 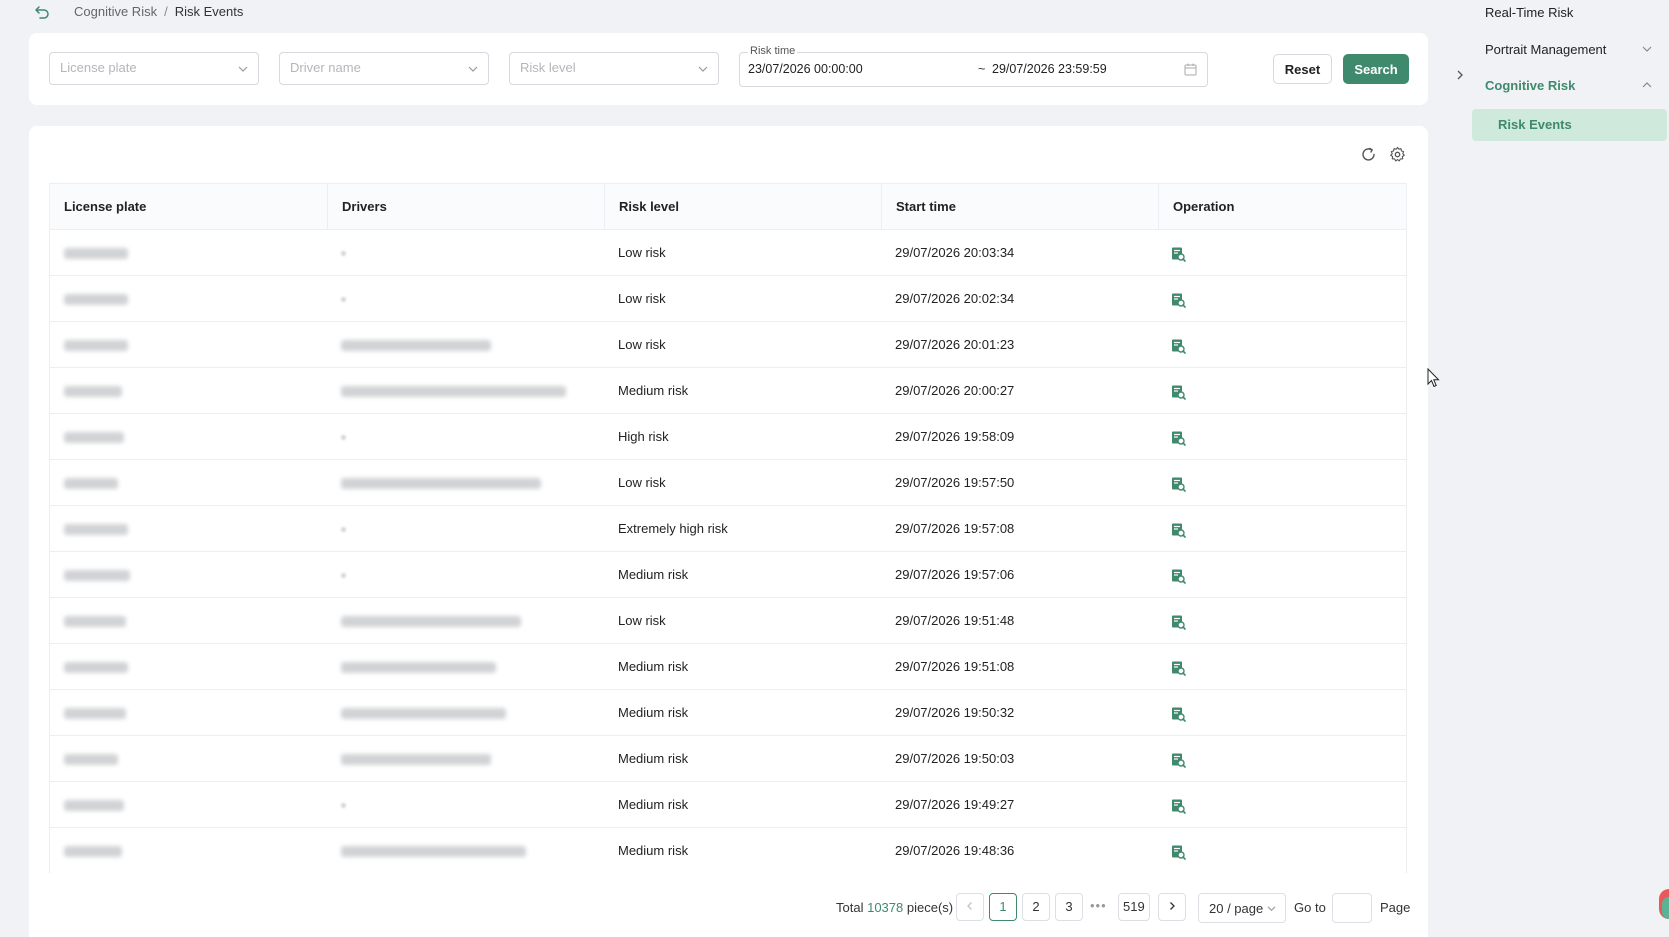 What do you see at coordinates (1368, 154) in the screenshot?
I see `refresh-icon` at bounding box center [1368, 154].